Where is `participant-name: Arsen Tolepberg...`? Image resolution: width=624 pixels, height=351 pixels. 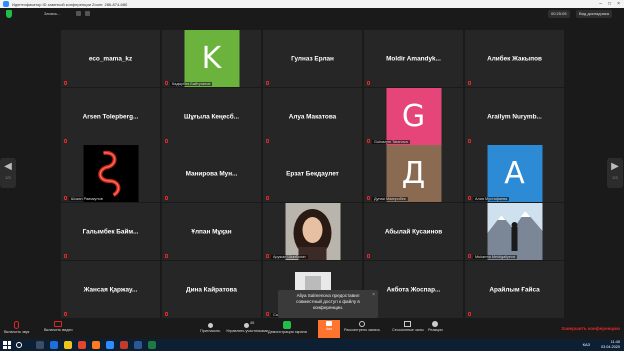 participant-name: Arsen Tolepberg... is located at coordinates (110, 116).